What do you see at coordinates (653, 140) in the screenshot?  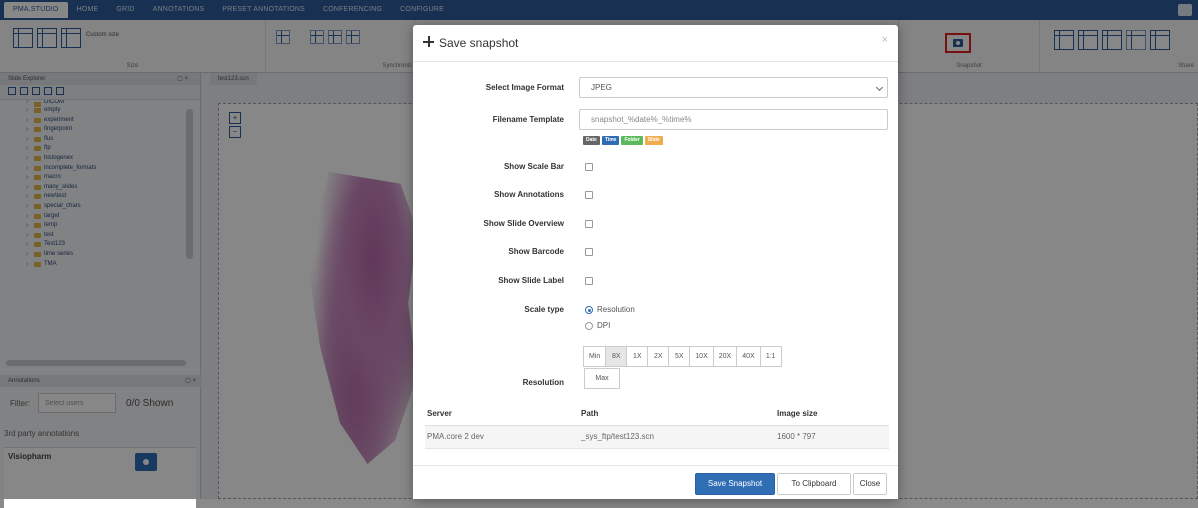 I see `tag-slide: Slide` at bounding box center [653, 140].